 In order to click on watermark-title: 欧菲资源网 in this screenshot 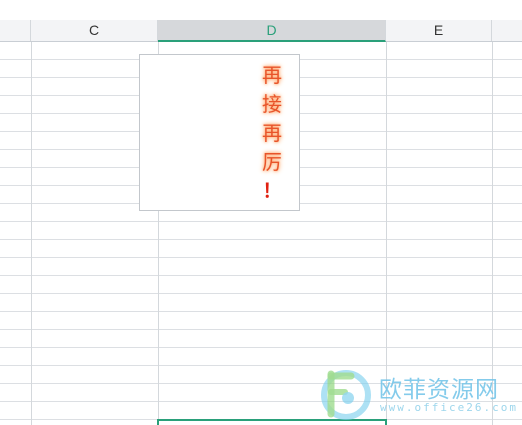, I will do `click(439, 390)`.